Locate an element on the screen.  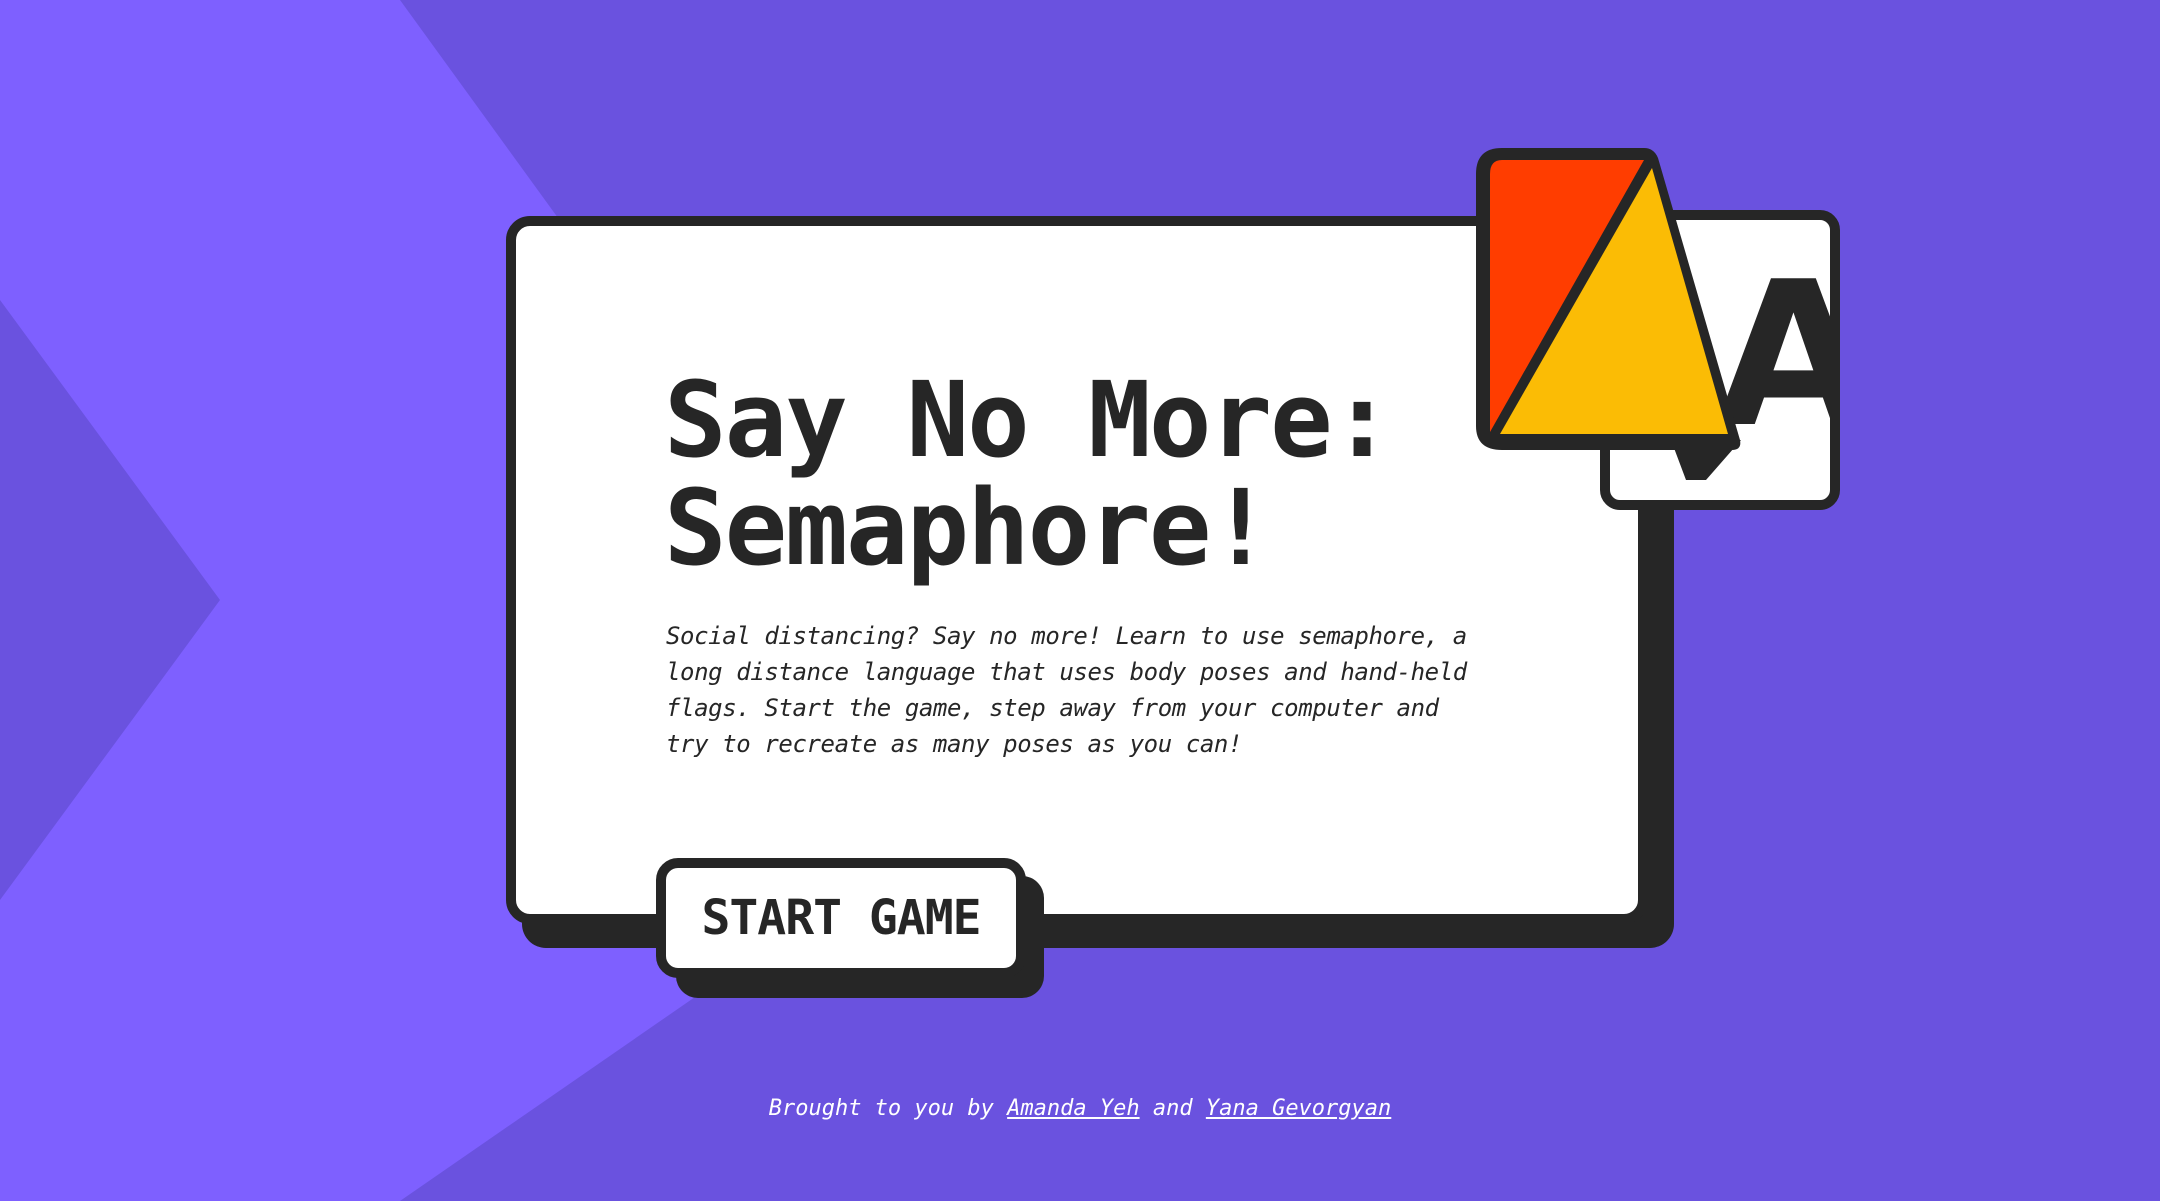
credits-prefix: Brought to you by is located at coordinates (881, 1108).